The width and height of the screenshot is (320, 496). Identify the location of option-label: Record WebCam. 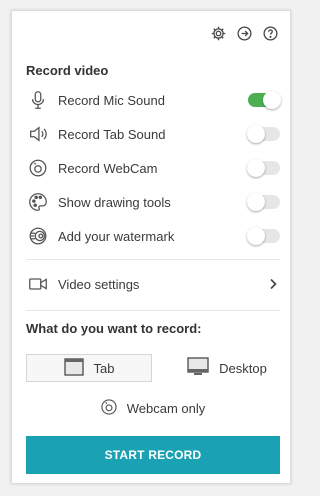
(108, 168).